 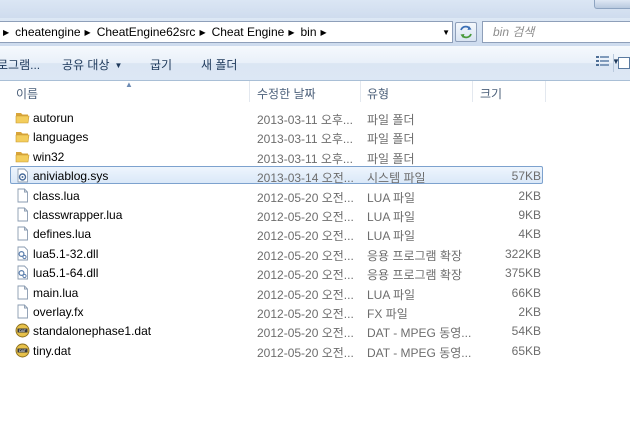 What do you see at coordinates (446, 32) in the screenshot?
I see `address-history-dropdown-icon: ▼` at bounding box center [446, 32].